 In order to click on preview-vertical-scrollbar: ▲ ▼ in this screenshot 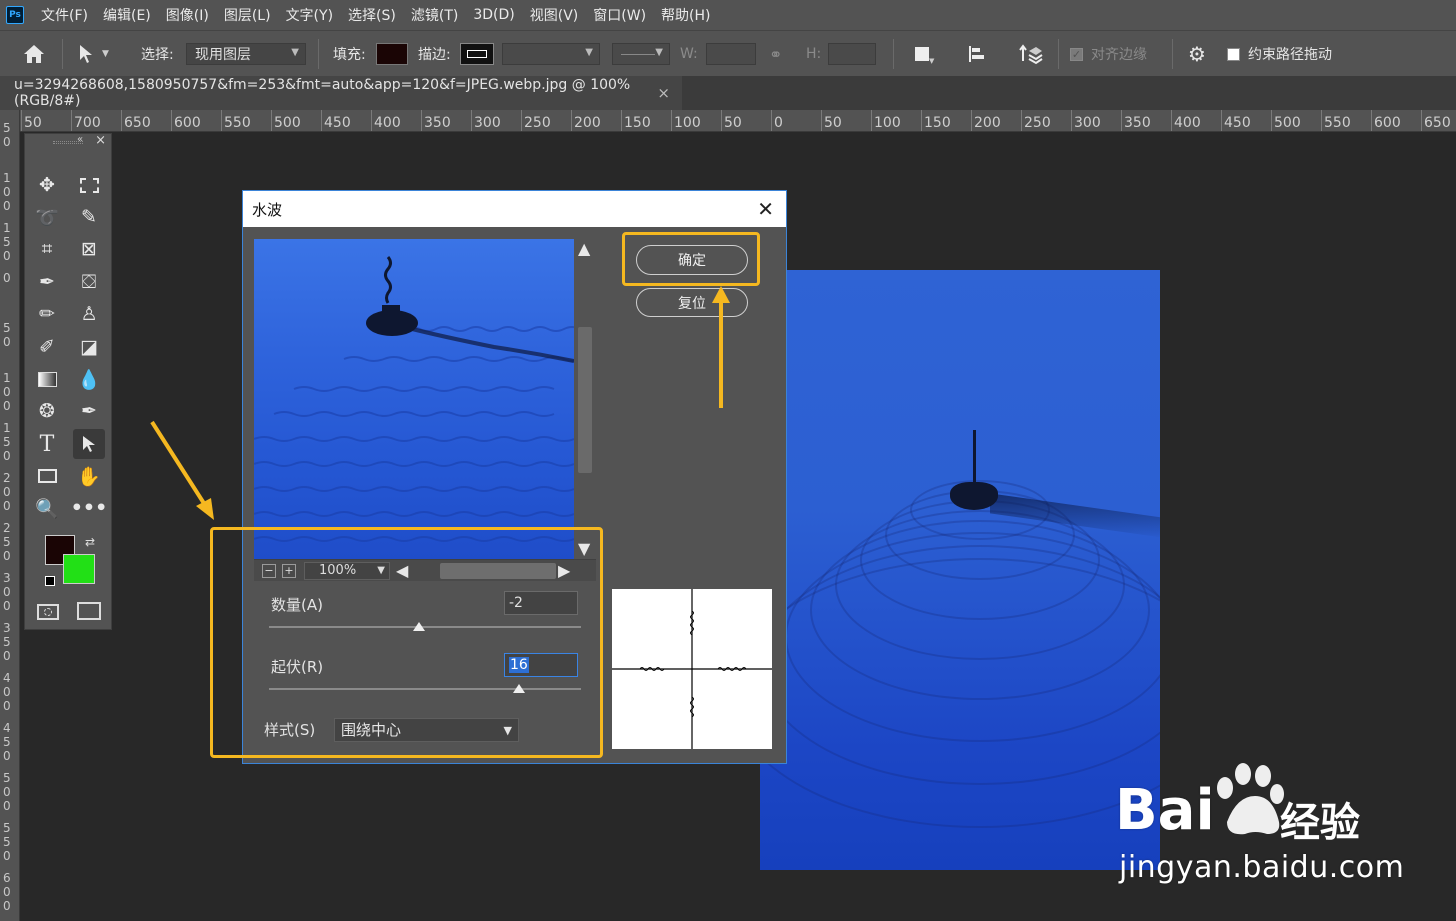, I will do `click(585, 399)`.